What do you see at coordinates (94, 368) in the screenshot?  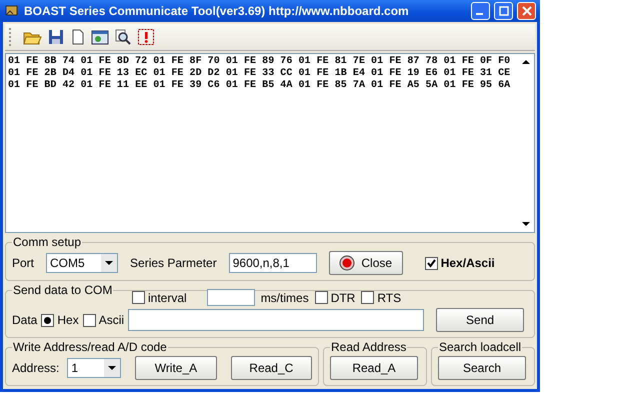 I see `address-dropdown: 1` at bounding box center [94, 368].